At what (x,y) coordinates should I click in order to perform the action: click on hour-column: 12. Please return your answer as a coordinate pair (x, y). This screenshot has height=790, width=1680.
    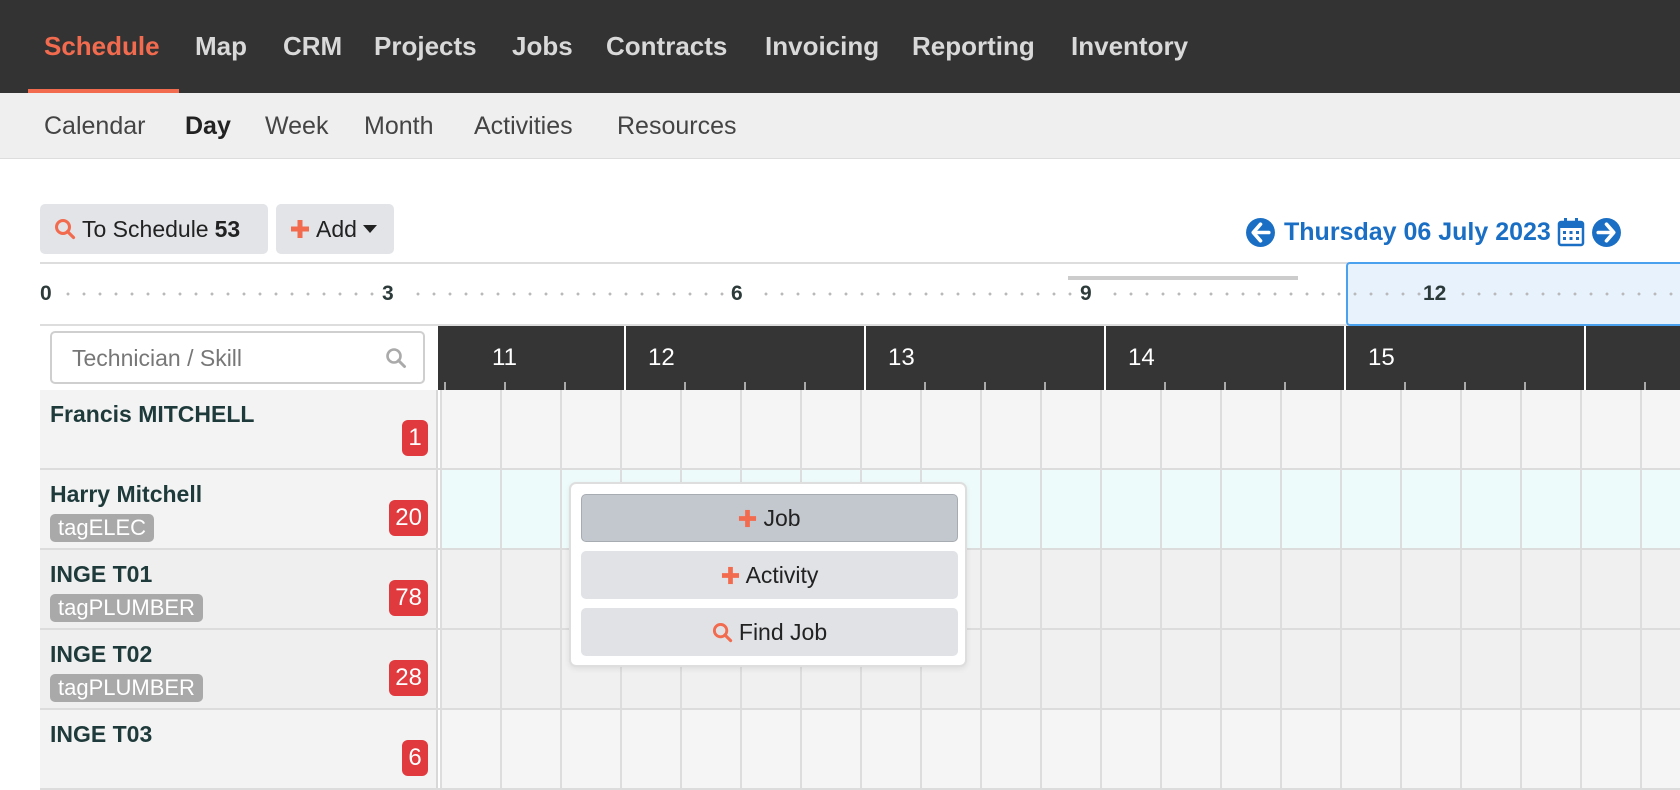
    Looking at the image, I should click on (744, 358).